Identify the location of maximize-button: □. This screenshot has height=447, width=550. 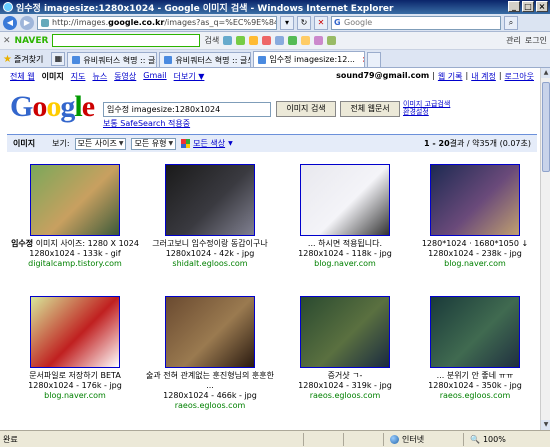
(528, 6).